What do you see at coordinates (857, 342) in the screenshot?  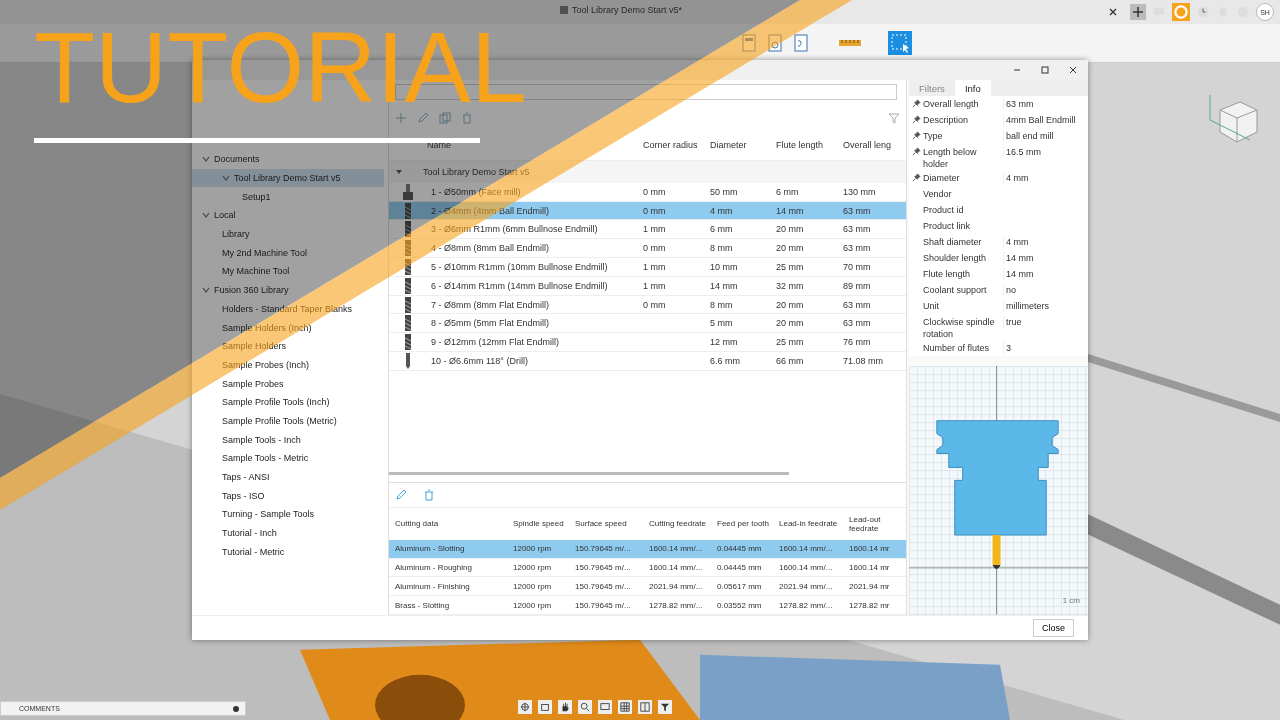 I see `table-cell: 76 mm` at bounding box center [857, 342].